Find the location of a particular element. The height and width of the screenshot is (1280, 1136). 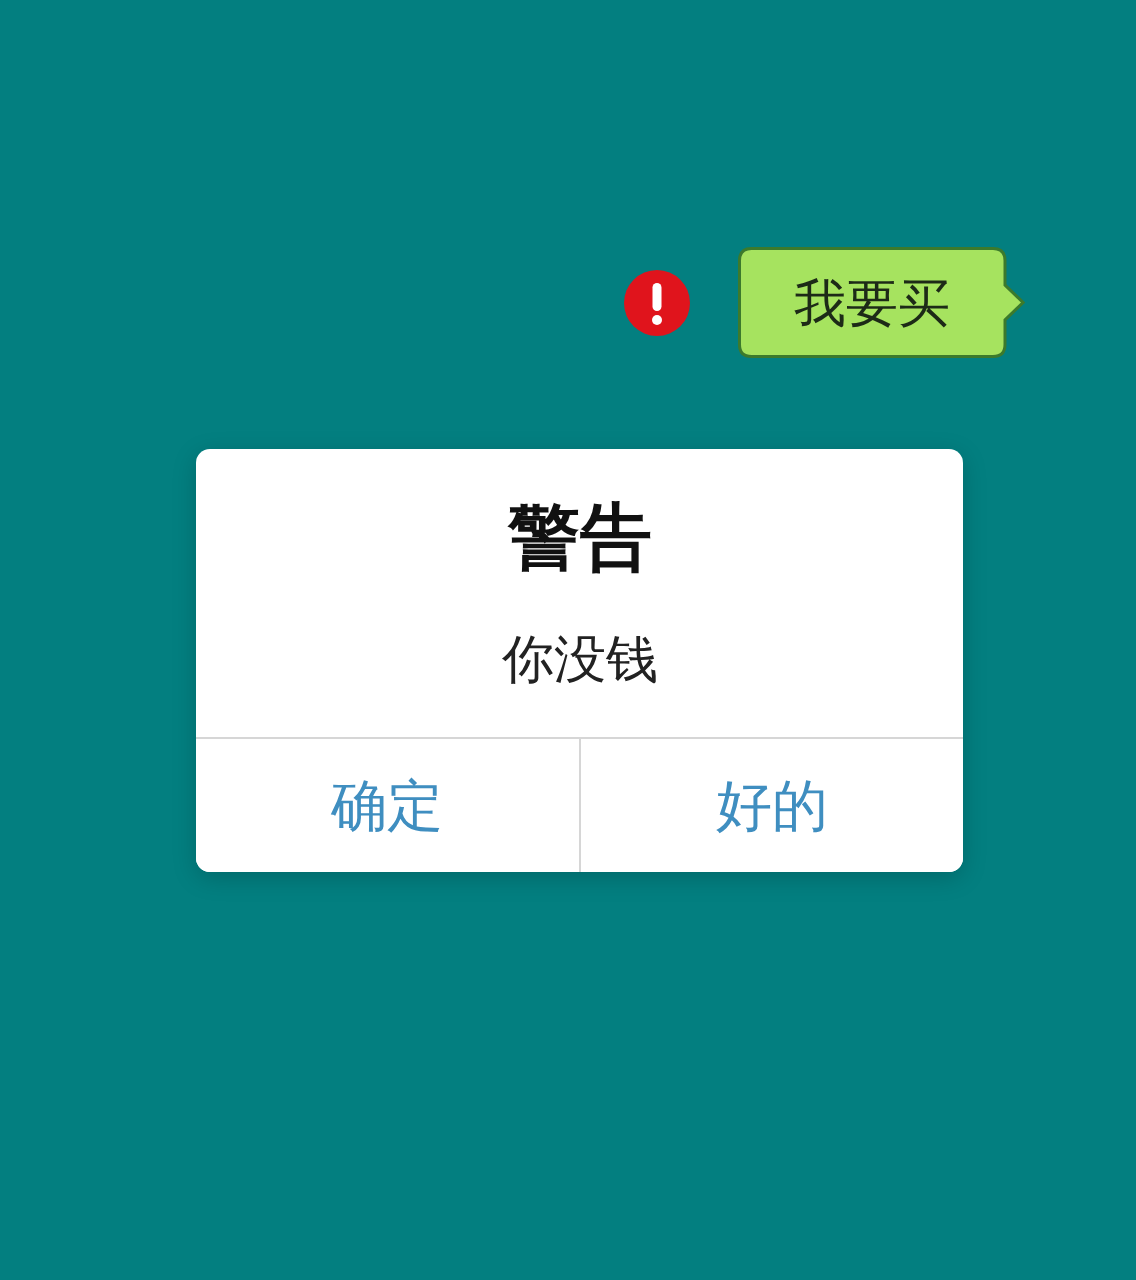

alert-title: 警告 is located at coordinates (579, 537).